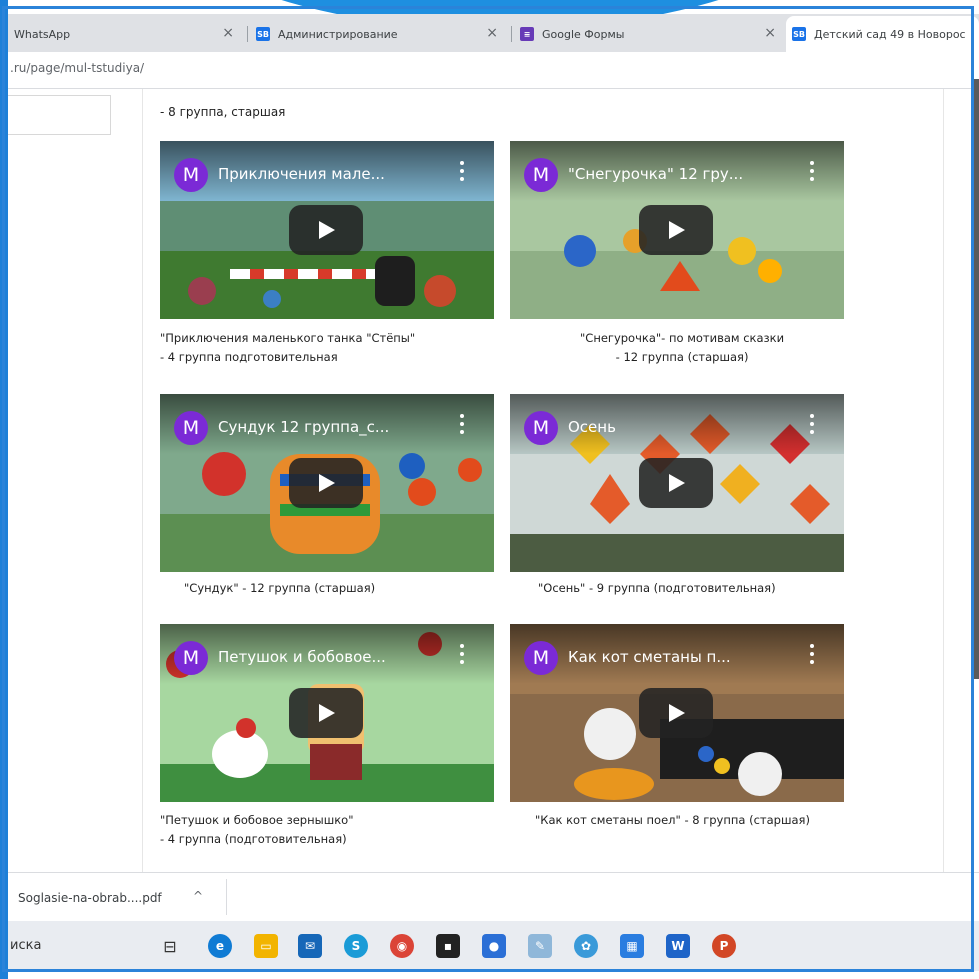 The image size is (979, 979). What do you see at coordinates (220, 946) in the screenshot?
I see `edge-icon: e` at bounding box center [220, 946].